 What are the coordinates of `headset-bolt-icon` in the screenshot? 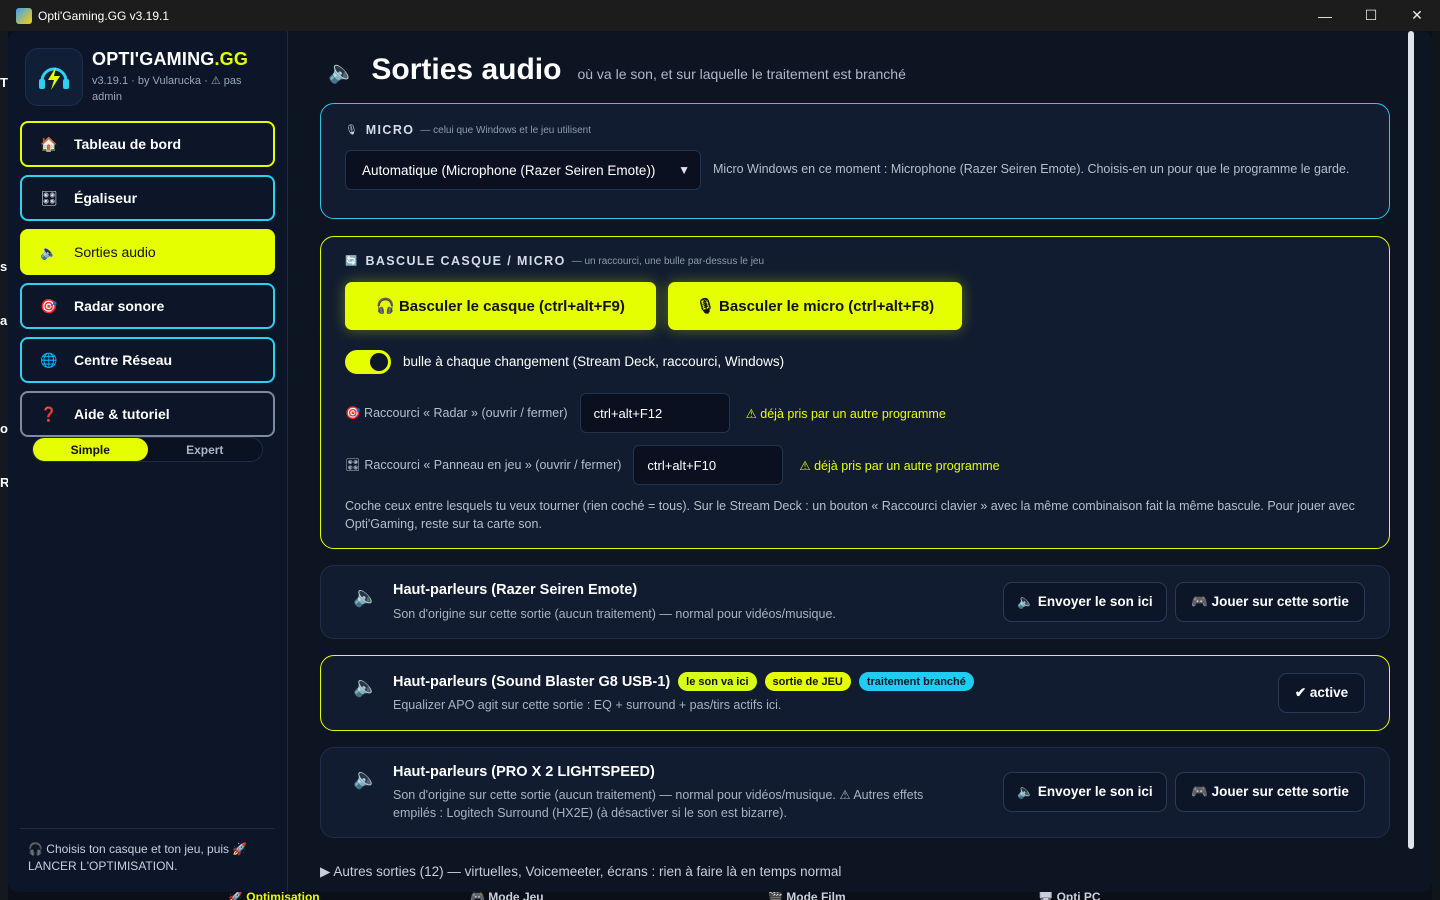 It's located at (54, 78).